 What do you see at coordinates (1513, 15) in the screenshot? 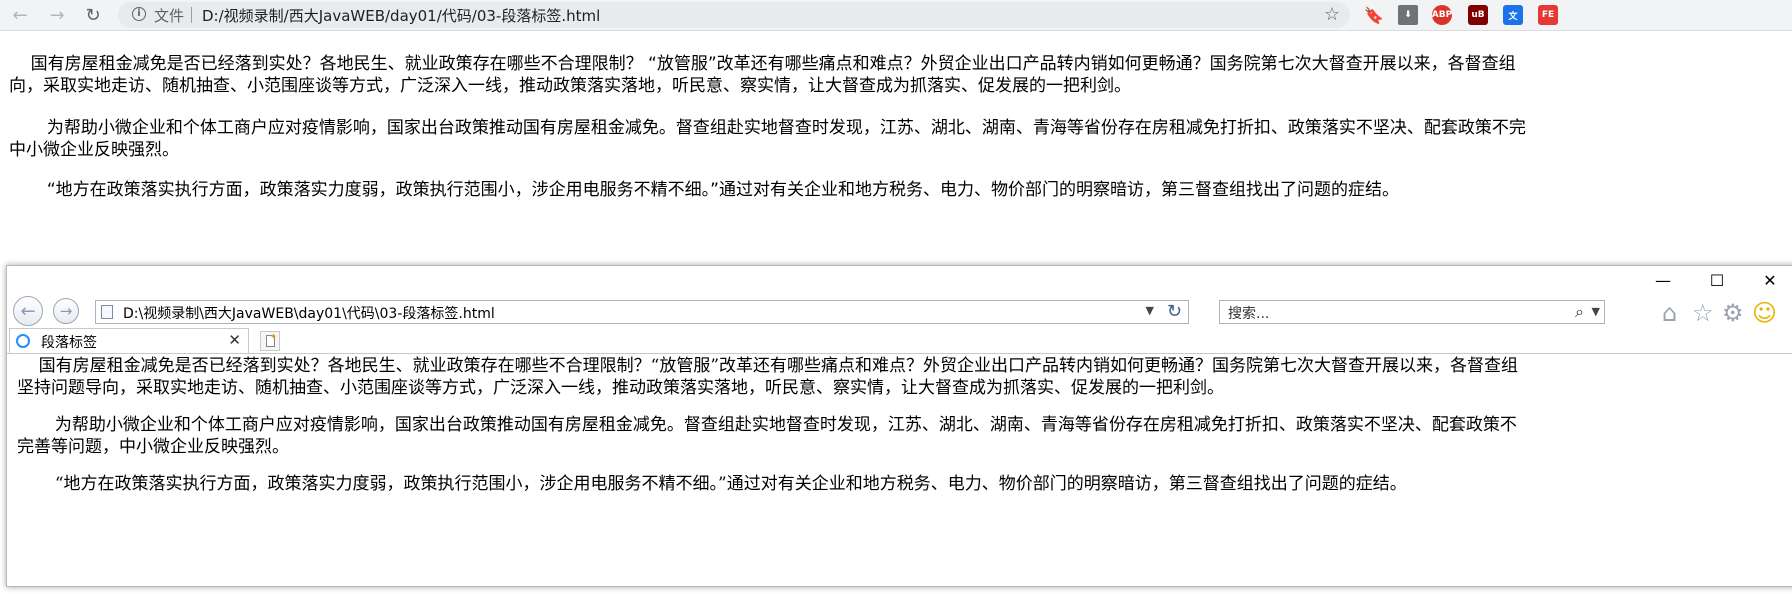
I see `translate-icon: 文` at bounding box center [1513, 15].